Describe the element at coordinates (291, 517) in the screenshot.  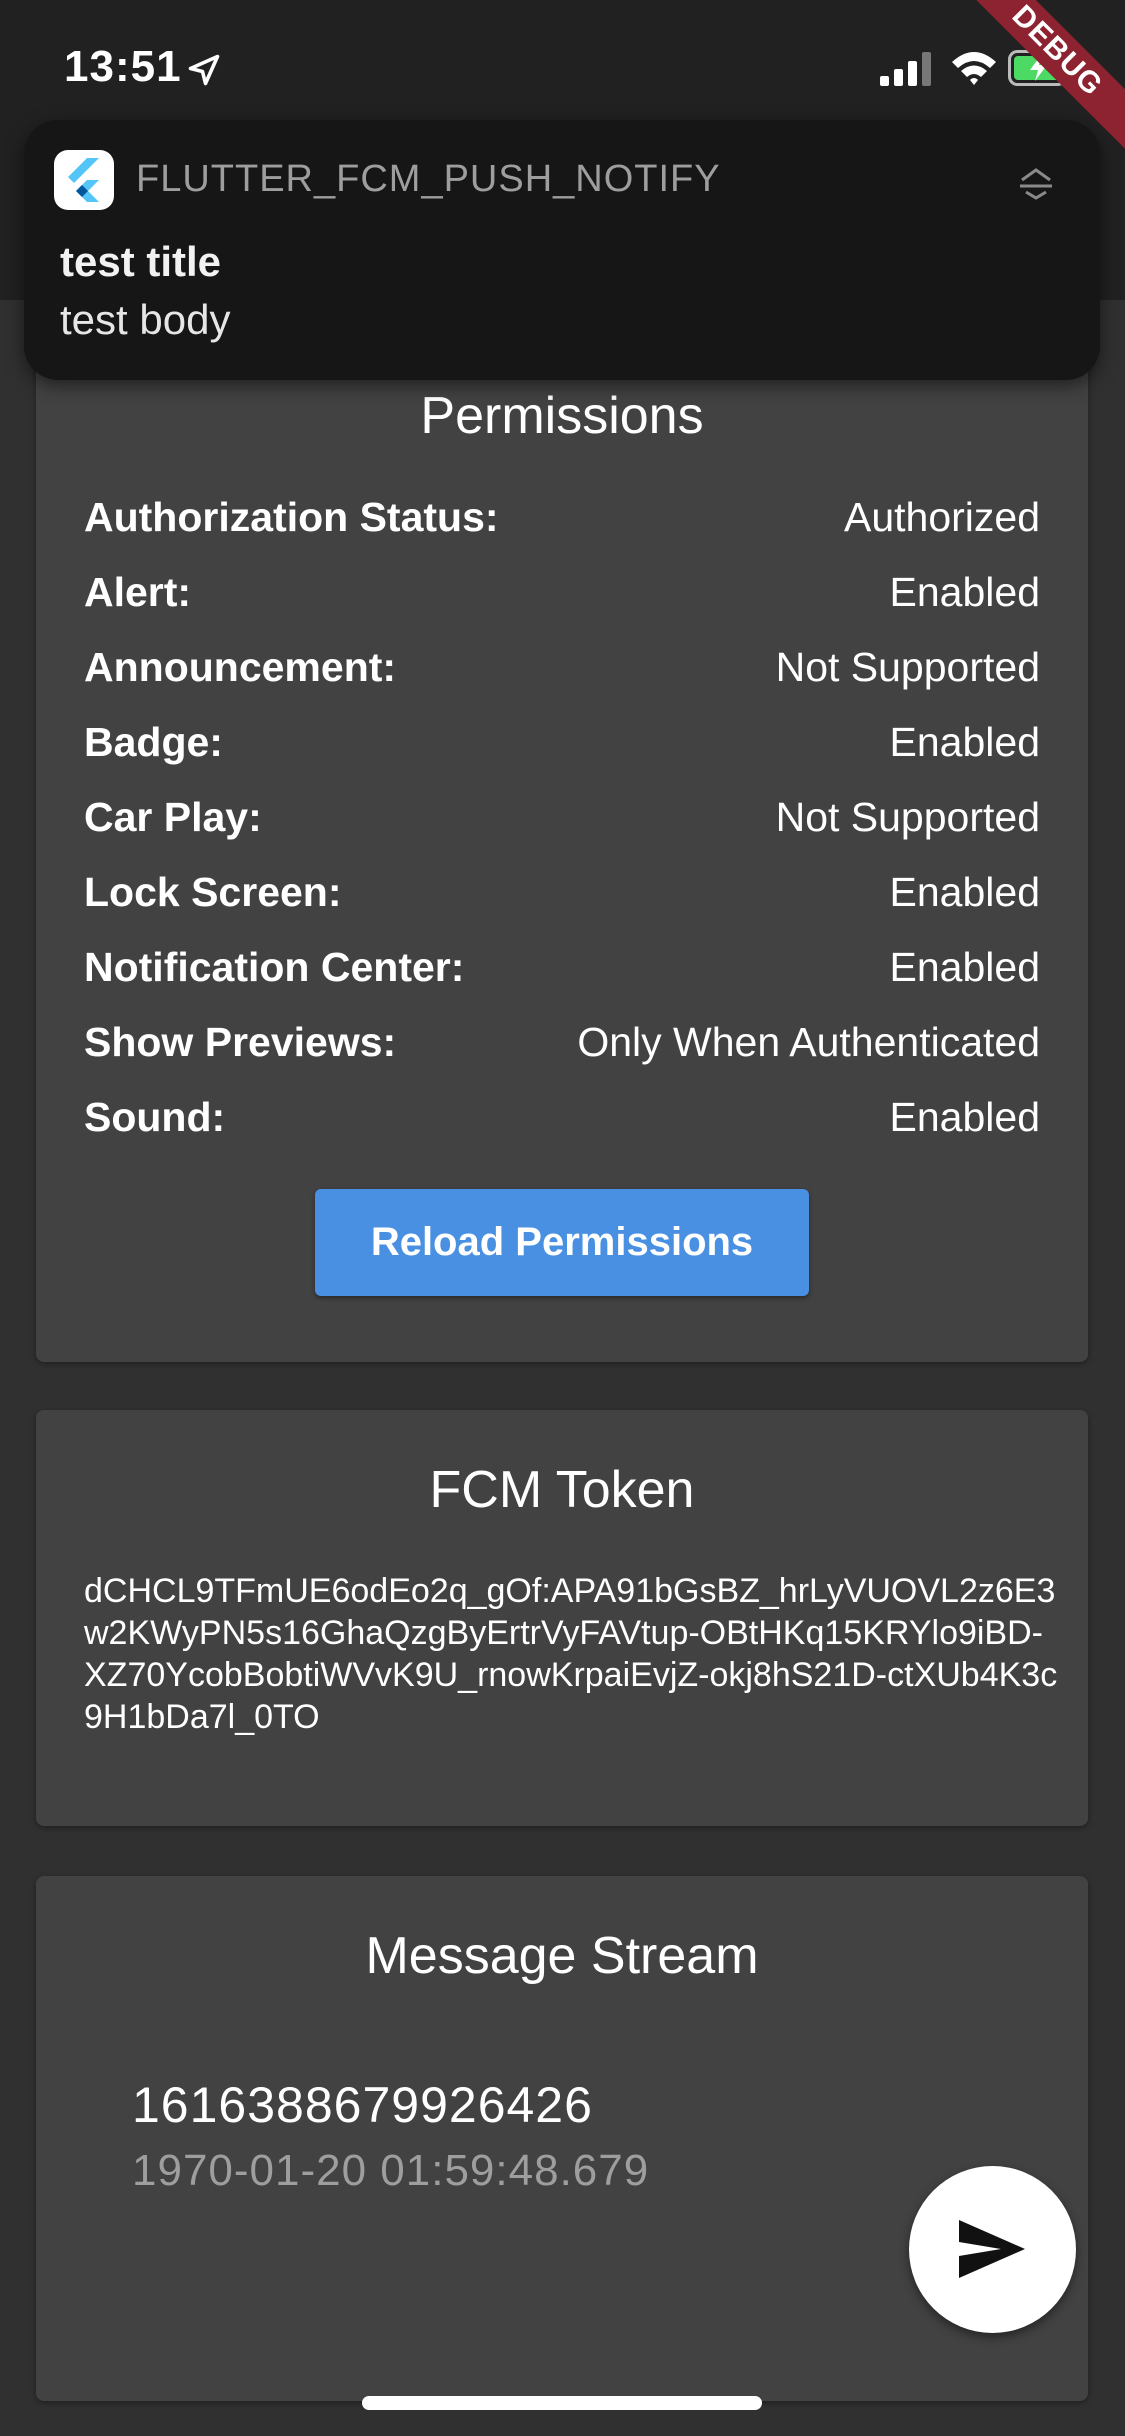
I see `permission-label: Authorization Status:` at that location.